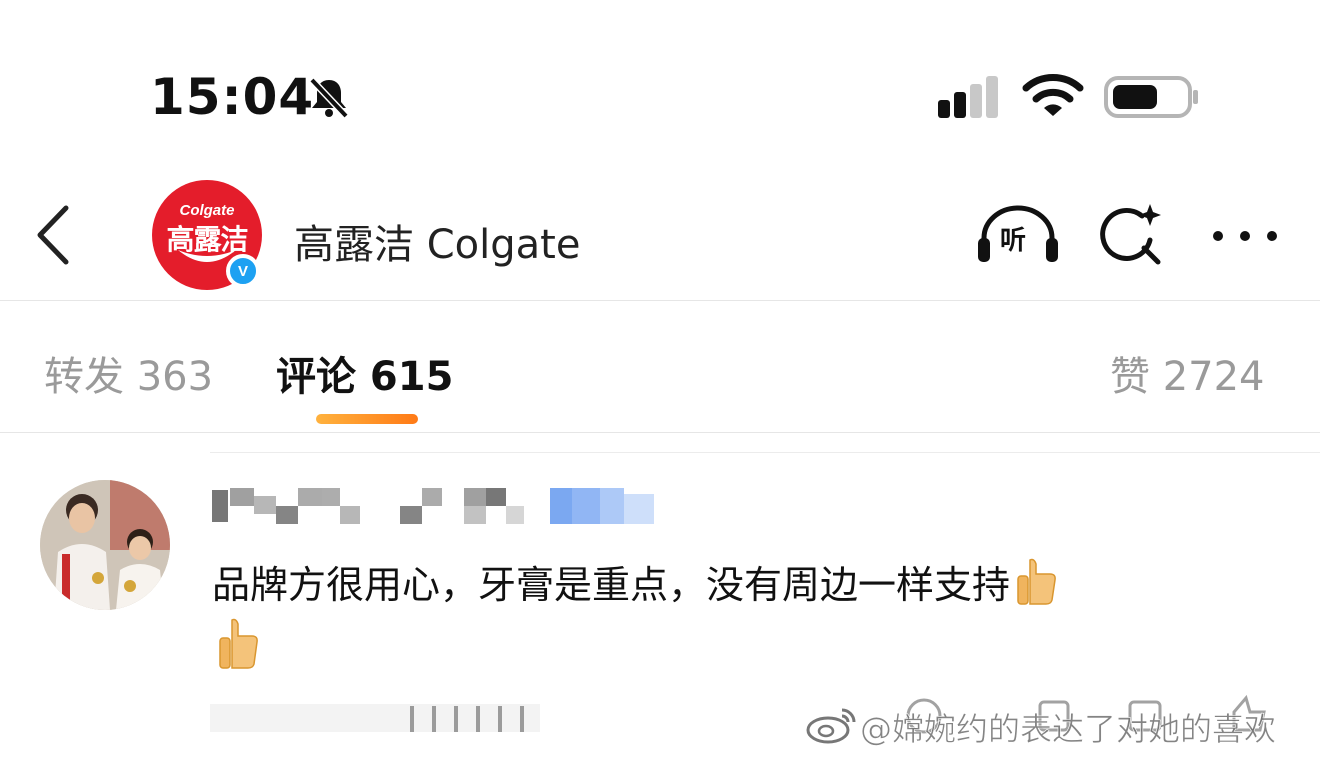 The width and height of the screenshot is (1320, 757). I want to click on tab-comments: 评论 615, so click(364, 373).